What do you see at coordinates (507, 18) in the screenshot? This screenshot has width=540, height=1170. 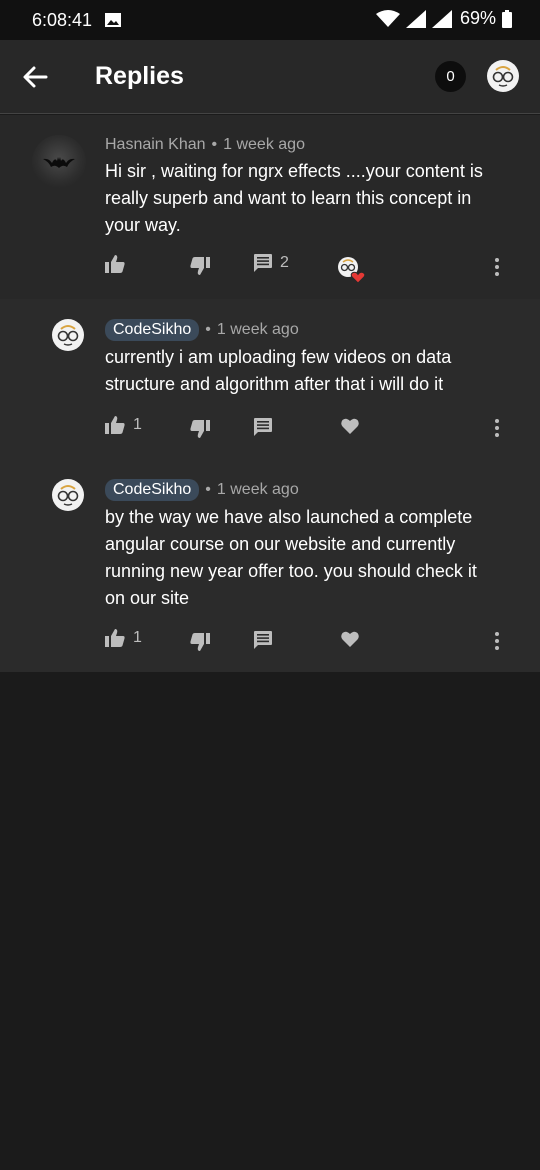 I see `battery-icon` at bounding box center [507, 18].